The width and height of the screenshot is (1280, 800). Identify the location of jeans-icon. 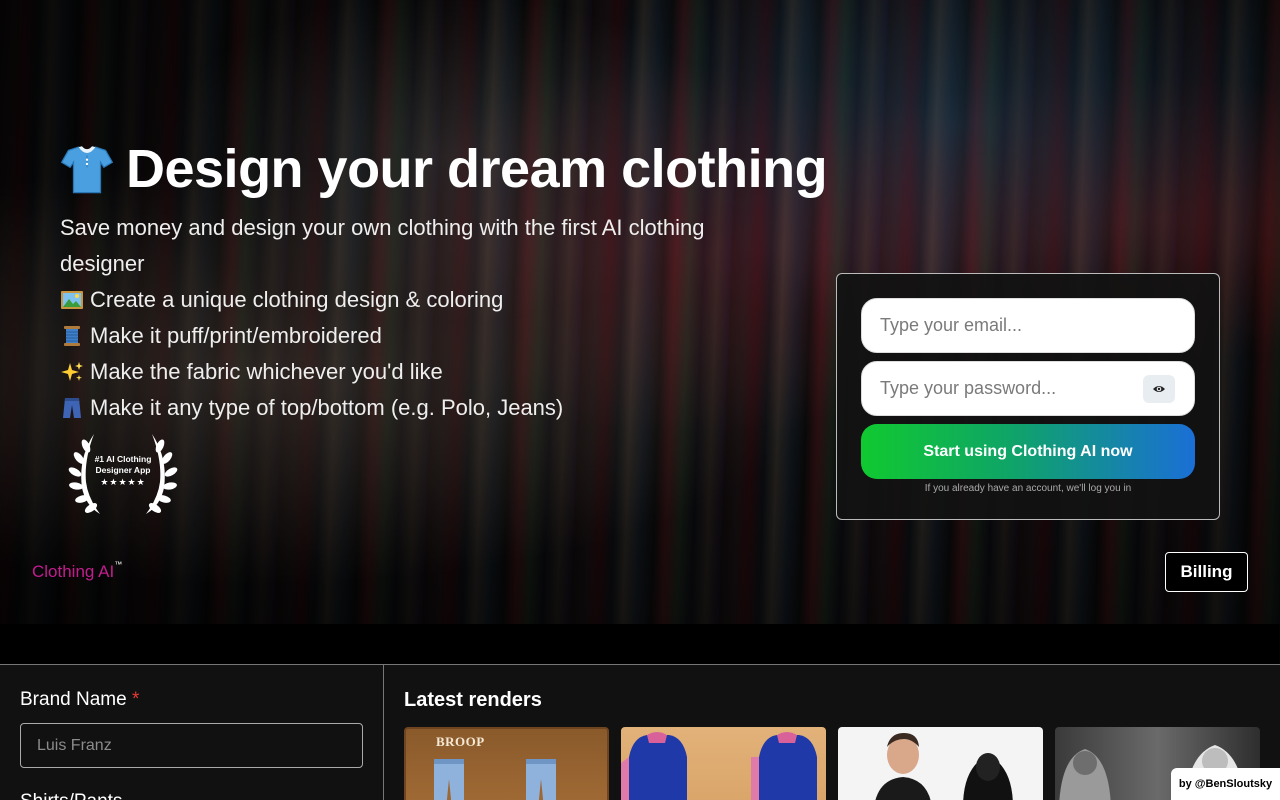
(72, 408).